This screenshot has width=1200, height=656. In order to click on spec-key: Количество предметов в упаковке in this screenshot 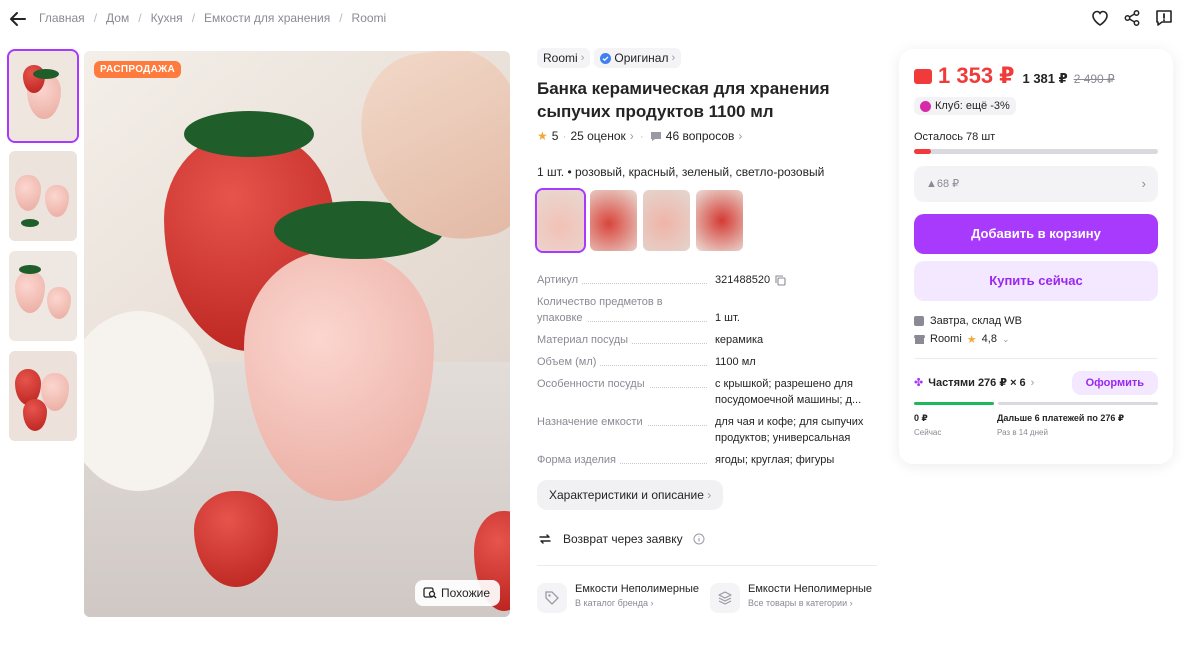, I will do `click(600, 310)`.